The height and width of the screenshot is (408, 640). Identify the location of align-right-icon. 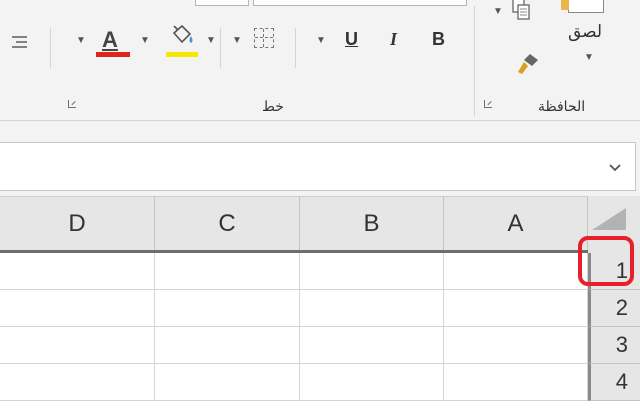
(19, 42).